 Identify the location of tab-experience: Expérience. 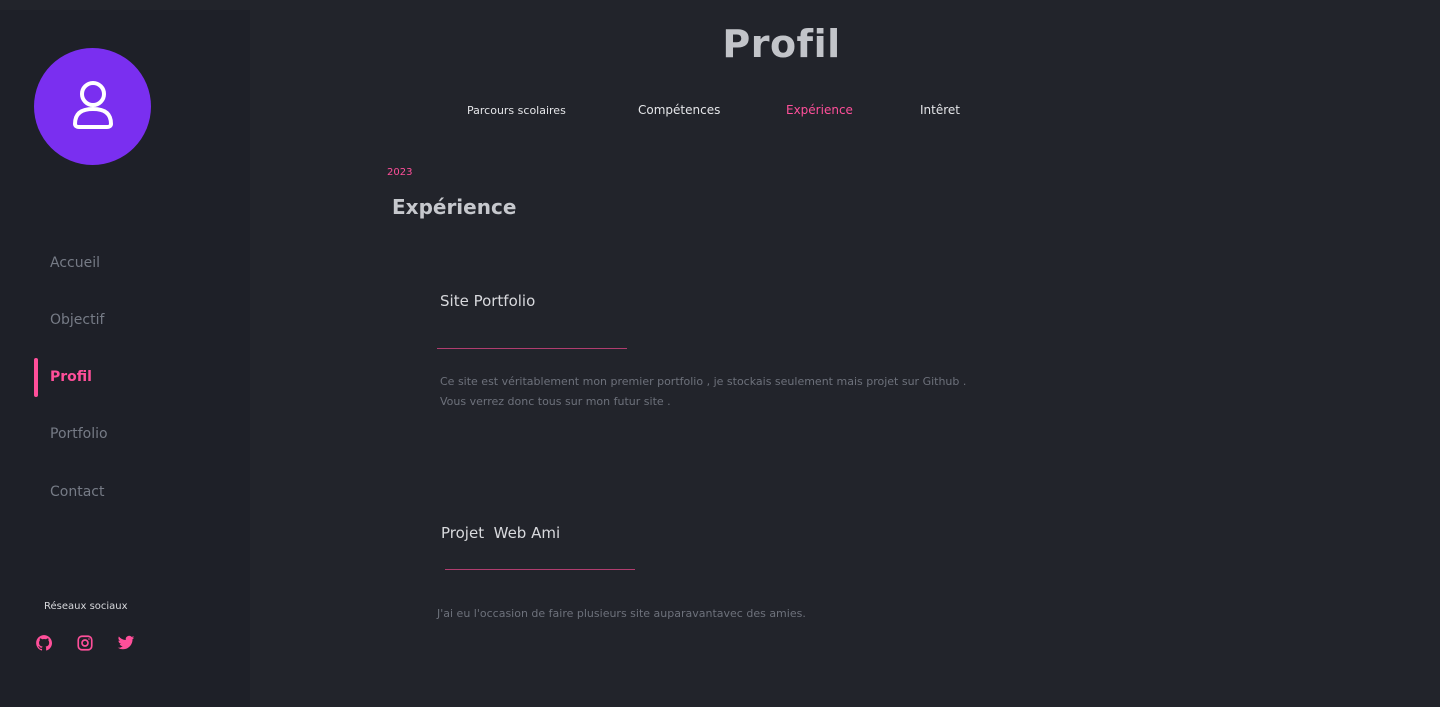
(819, 110).